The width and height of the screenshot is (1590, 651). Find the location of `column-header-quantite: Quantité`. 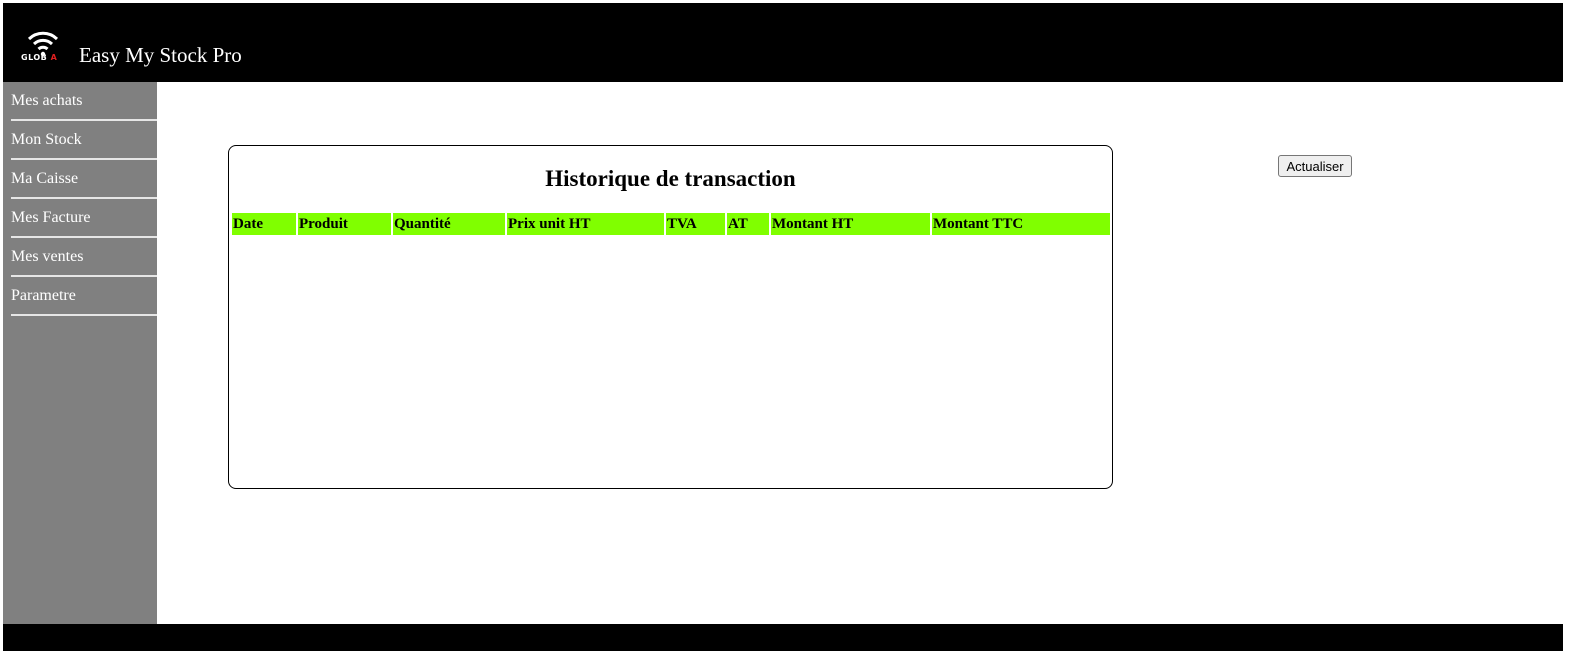

column-header-quantite: Quantité is located at coordinates (449, 224).